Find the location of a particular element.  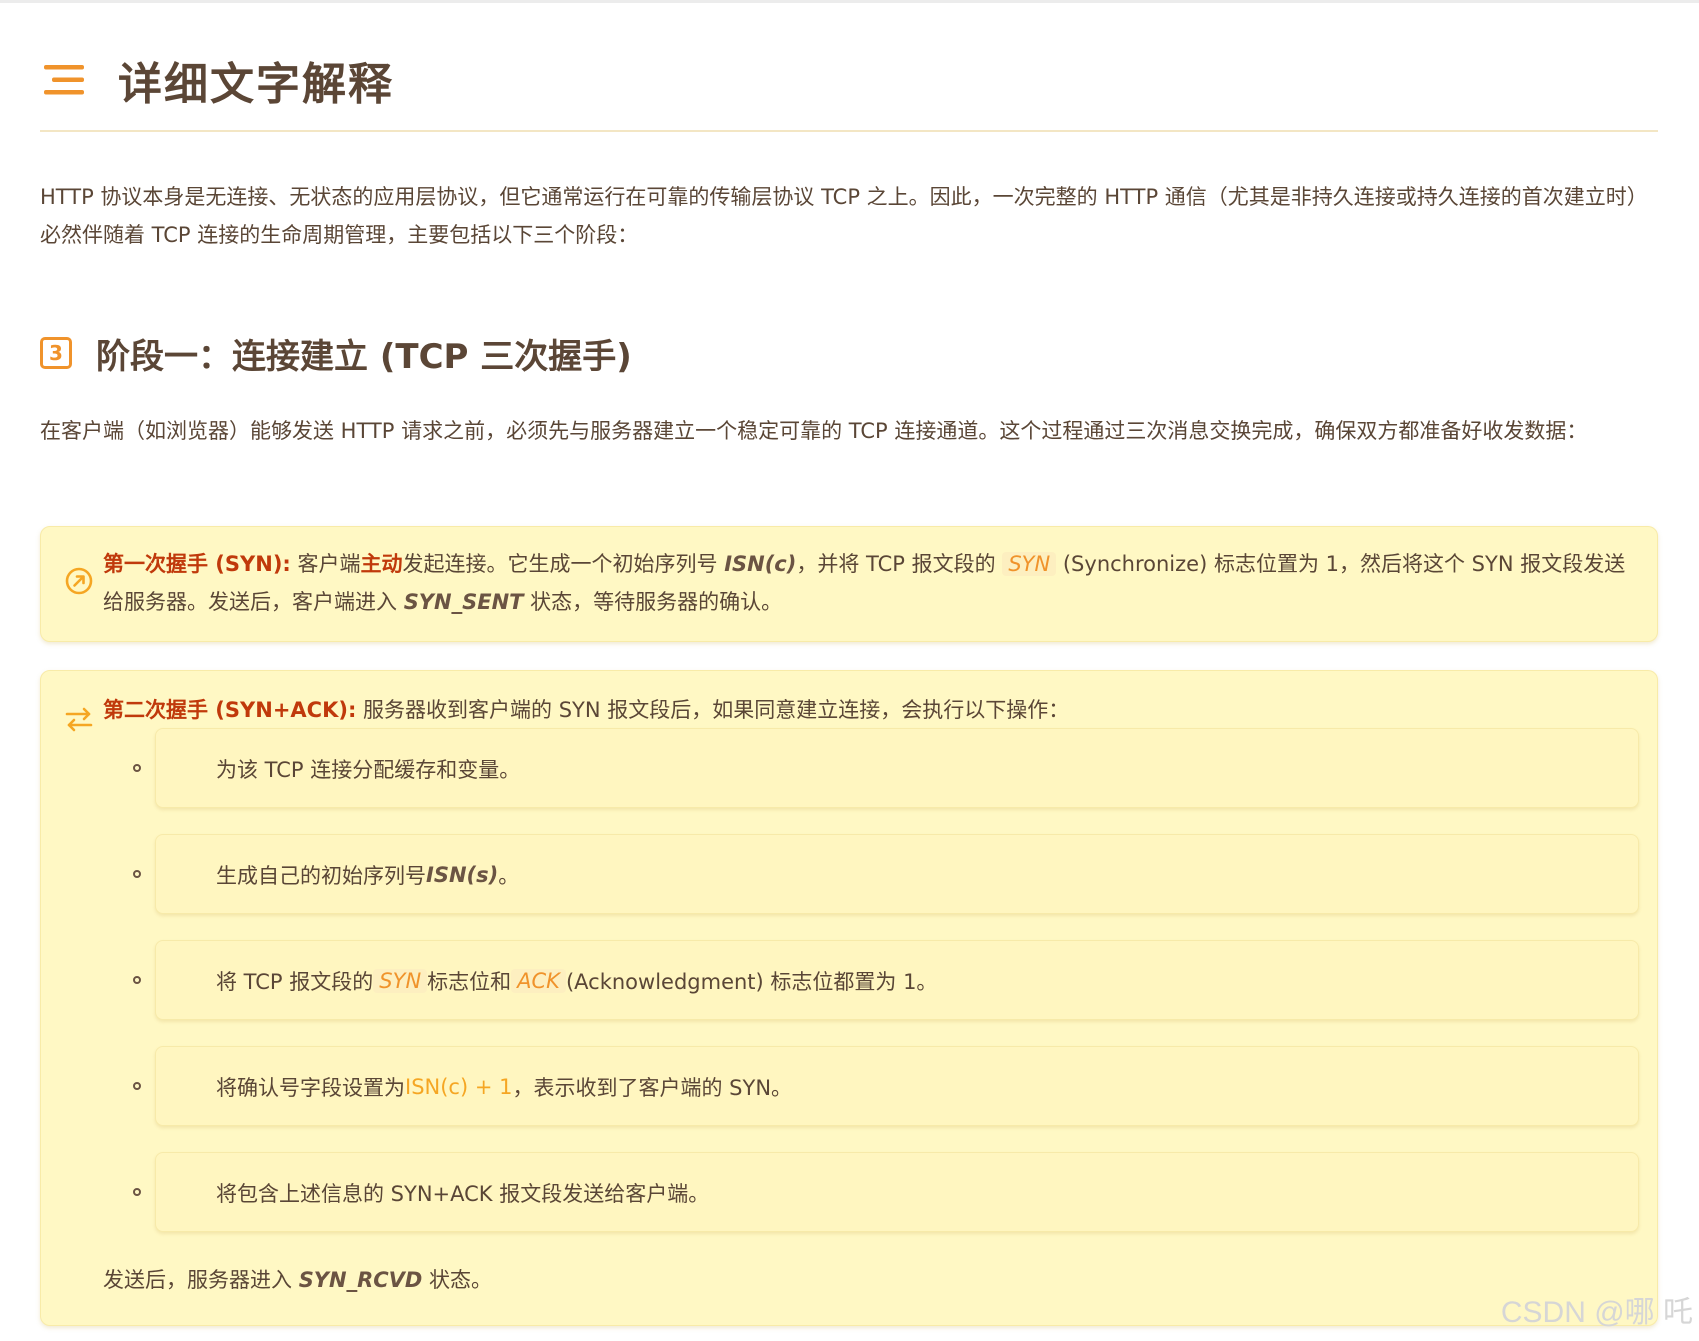

heading-divider is located at coordinates (849, 131).